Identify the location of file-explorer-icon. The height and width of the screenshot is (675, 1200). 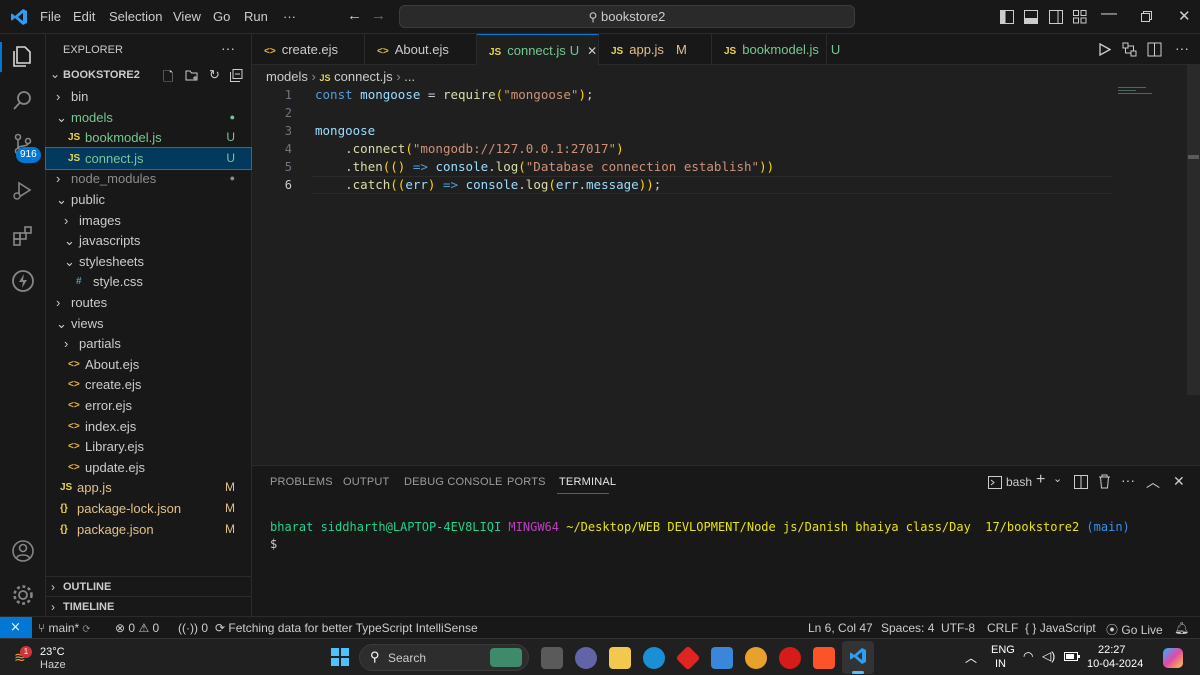
(620, 658).